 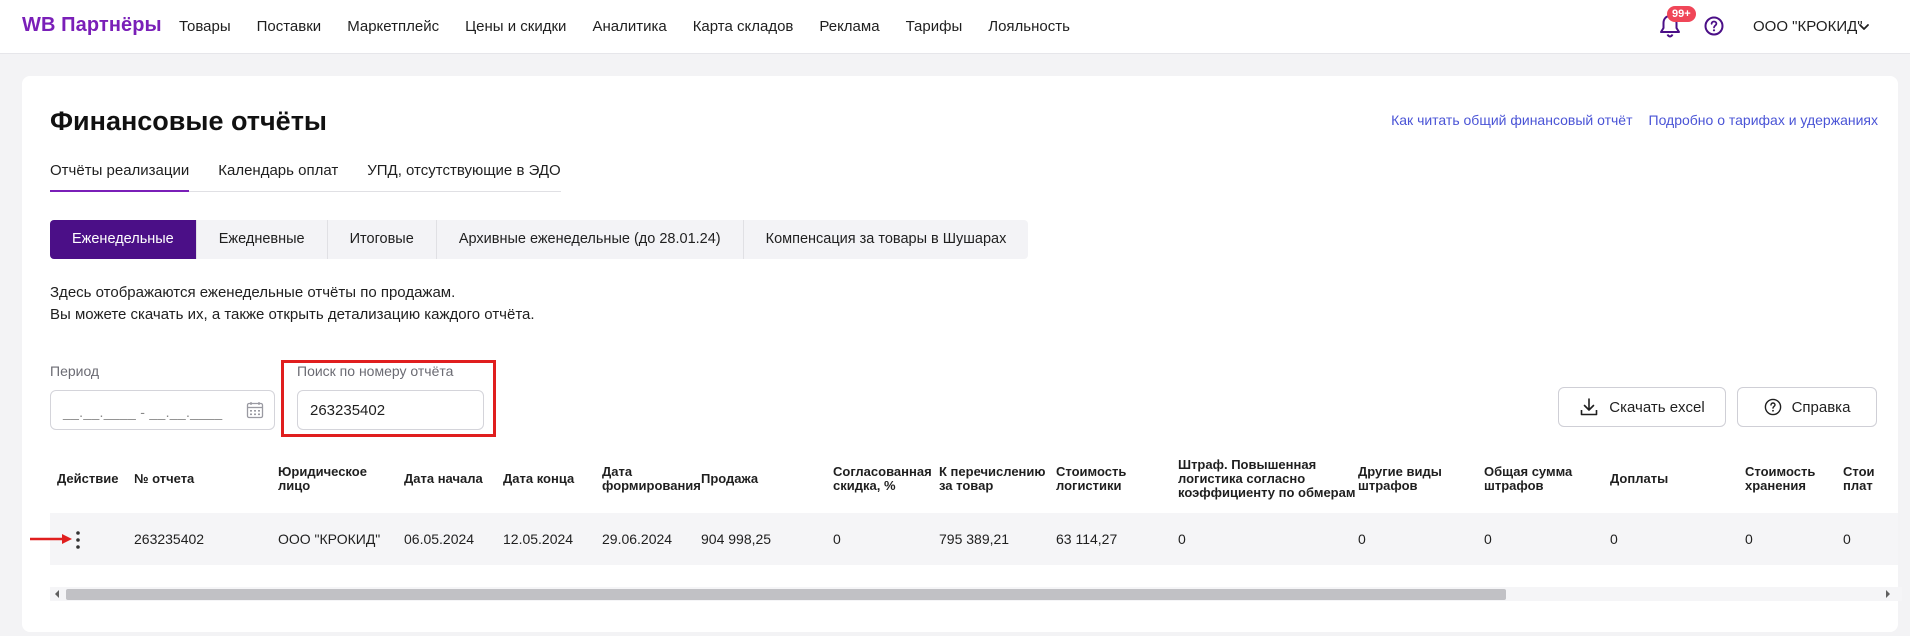 I want to click on col-header-surcharges: Доплаты, so click(x=1639, y=479).